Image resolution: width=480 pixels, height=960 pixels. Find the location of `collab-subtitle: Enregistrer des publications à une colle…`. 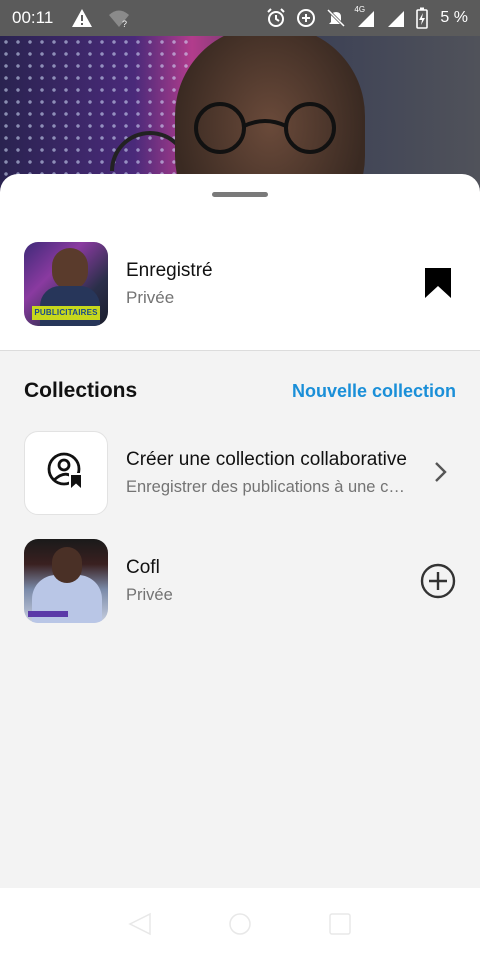

collab-subtitle: Enregistrer des publications à une colle… is located at coordinates (268, 487).